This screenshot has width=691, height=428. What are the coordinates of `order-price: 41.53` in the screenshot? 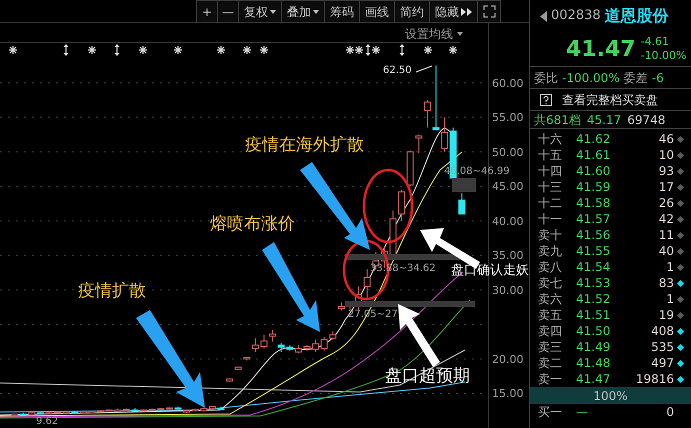 It's located at (594, 283).